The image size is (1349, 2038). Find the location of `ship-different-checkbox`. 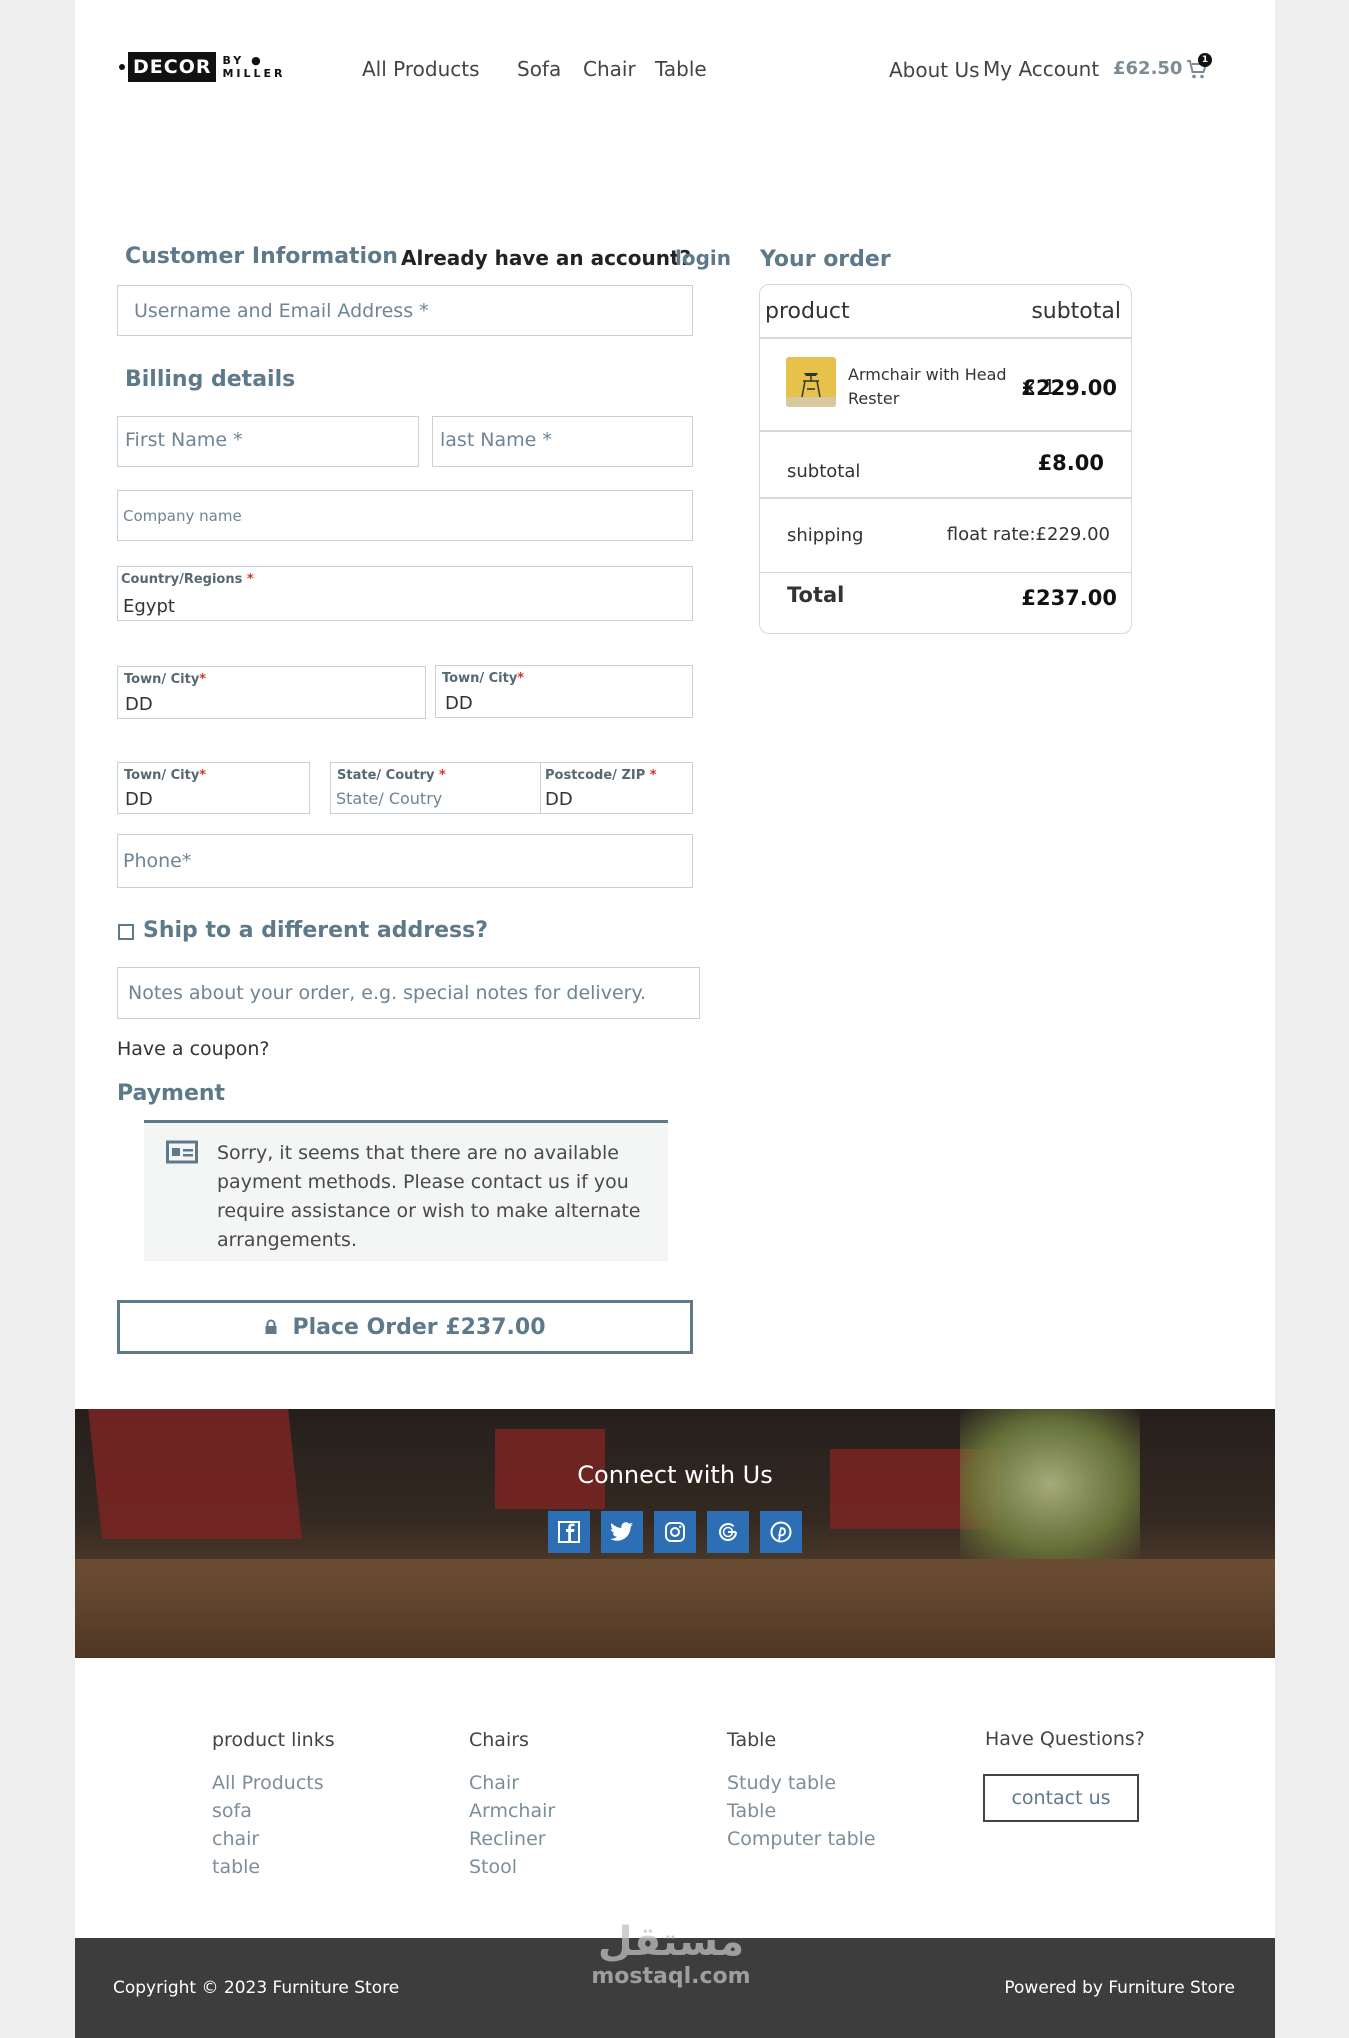

ship-different-checkbox is located at coordinates (126, 932).